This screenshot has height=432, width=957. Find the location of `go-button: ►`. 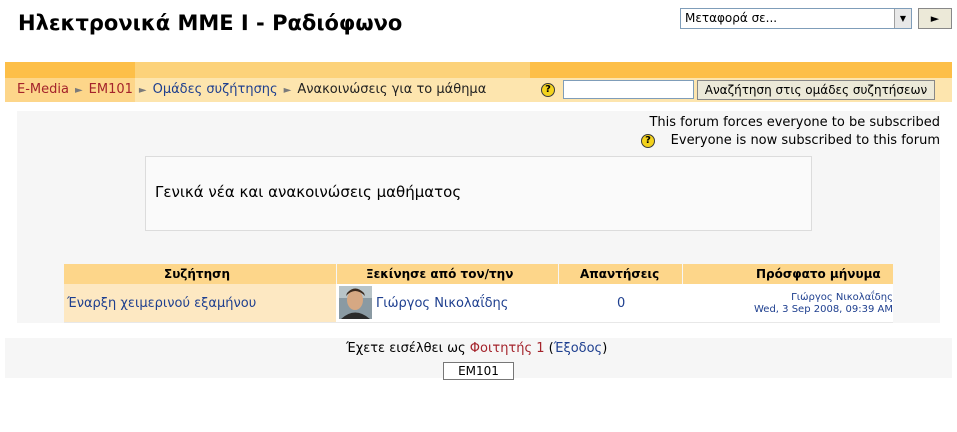

go-button: ► is located at coordinates (935, 18).